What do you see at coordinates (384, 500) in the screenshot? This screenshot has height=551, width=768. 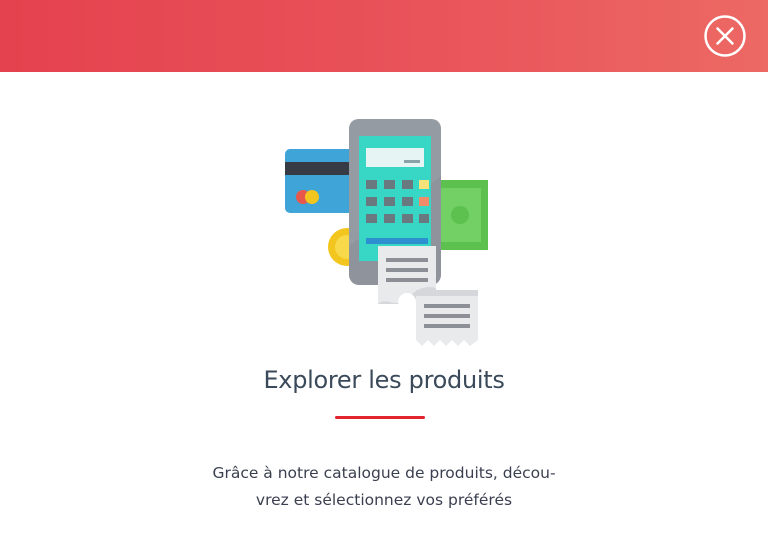 I see `description-line-2: vrez et sélectionnez vos préférés` at bounding box center [384, 500].